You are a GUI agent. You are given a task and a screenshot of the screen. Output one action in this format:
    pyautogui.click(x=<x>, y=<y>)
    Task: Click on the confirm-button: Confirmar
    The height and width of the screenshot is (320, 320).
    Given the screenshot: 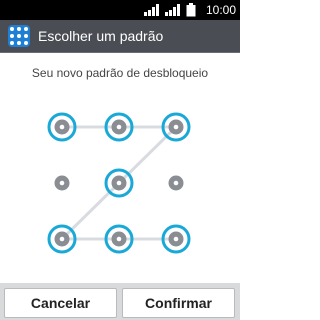 What is the action you would take?
    pyautogui.click(x=178, y=303)
    